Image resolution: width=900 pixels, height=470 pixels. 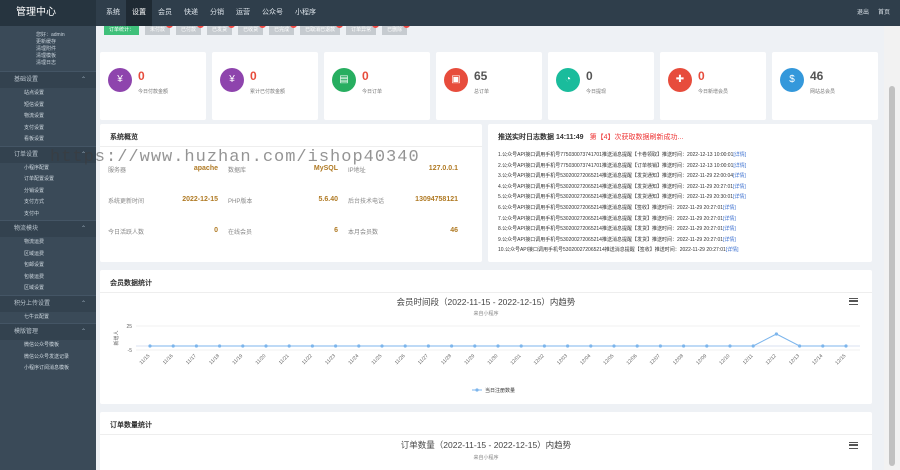 What do you see at coordinates (396, 30) in the screenshot?
I see `order-filter-chip: 已删除` at bounding box center [396, 30].